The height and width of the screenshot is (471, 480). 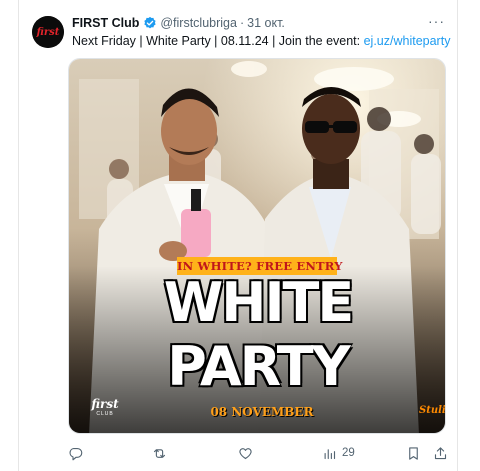 I want to click on avatar: first, so click(x=48, y=32).